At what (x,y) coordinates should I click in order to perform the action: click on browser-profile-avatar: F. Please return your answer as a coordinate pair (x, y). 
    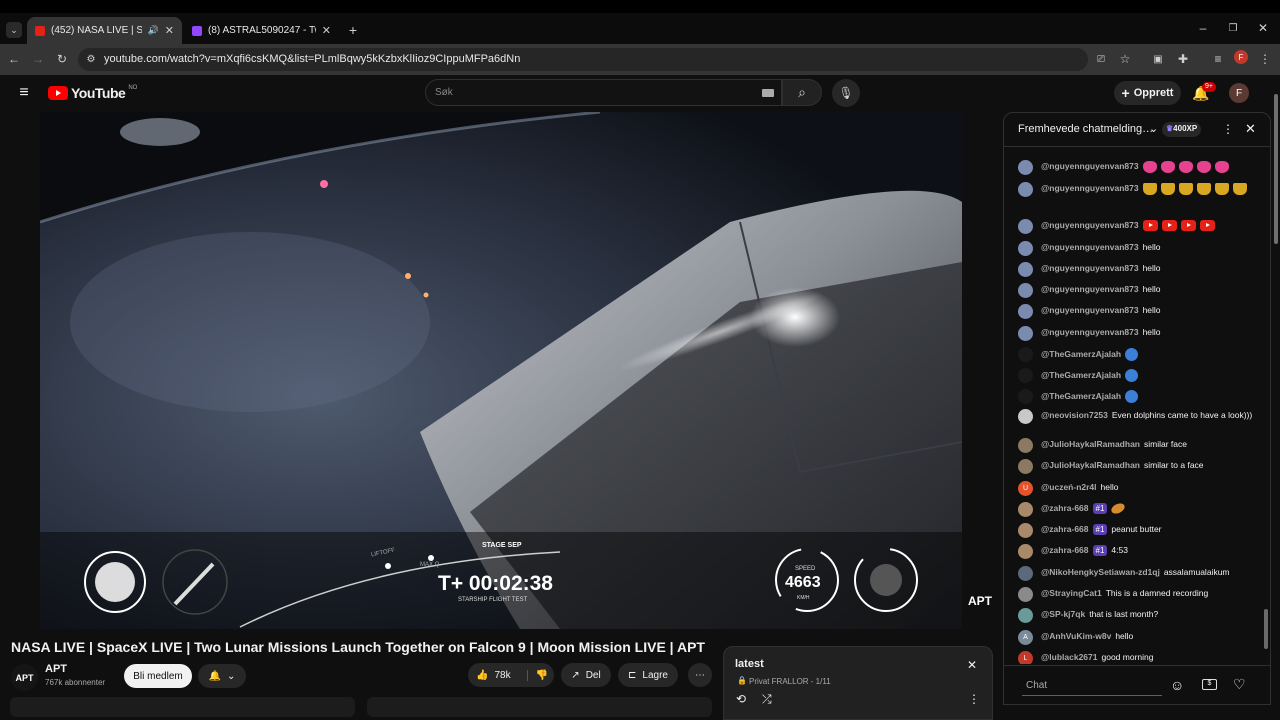
    Looking at the image, I should click on (1241, 57).